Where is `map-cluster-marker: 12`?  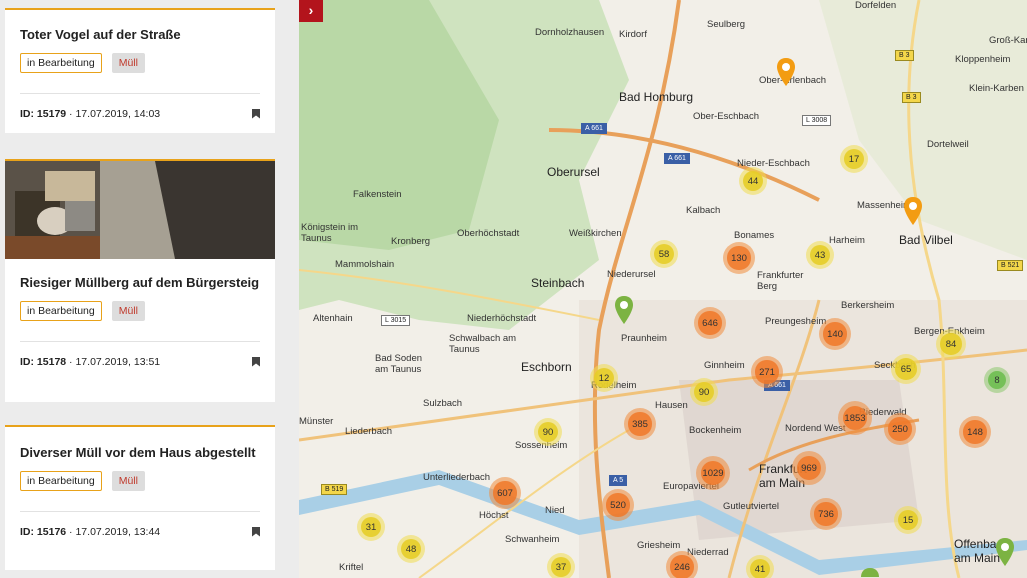
map-cluster-marker: 12 is located at coordinates (604, 378).